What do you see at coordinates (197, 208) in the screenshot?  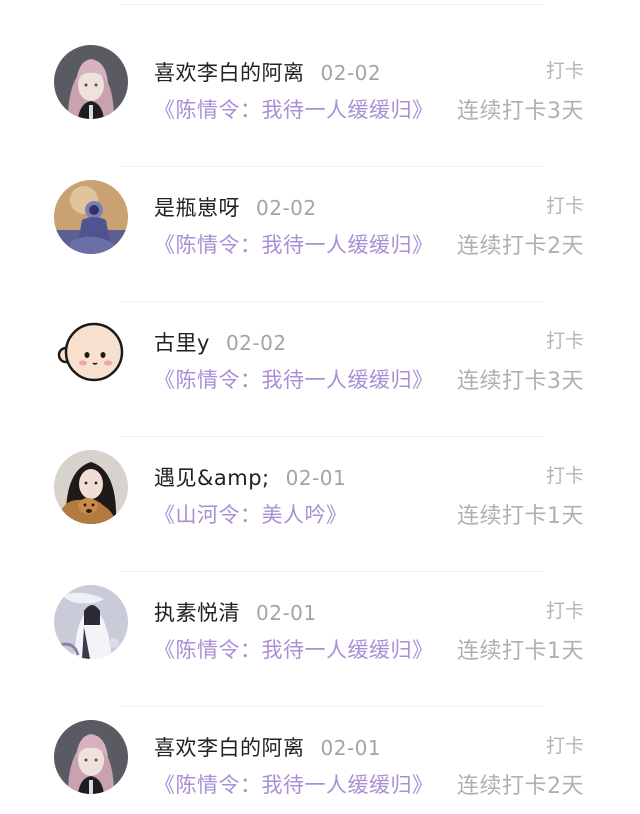 I see `user-name: 是瓶崽呀` at bounding box center [197, 208].